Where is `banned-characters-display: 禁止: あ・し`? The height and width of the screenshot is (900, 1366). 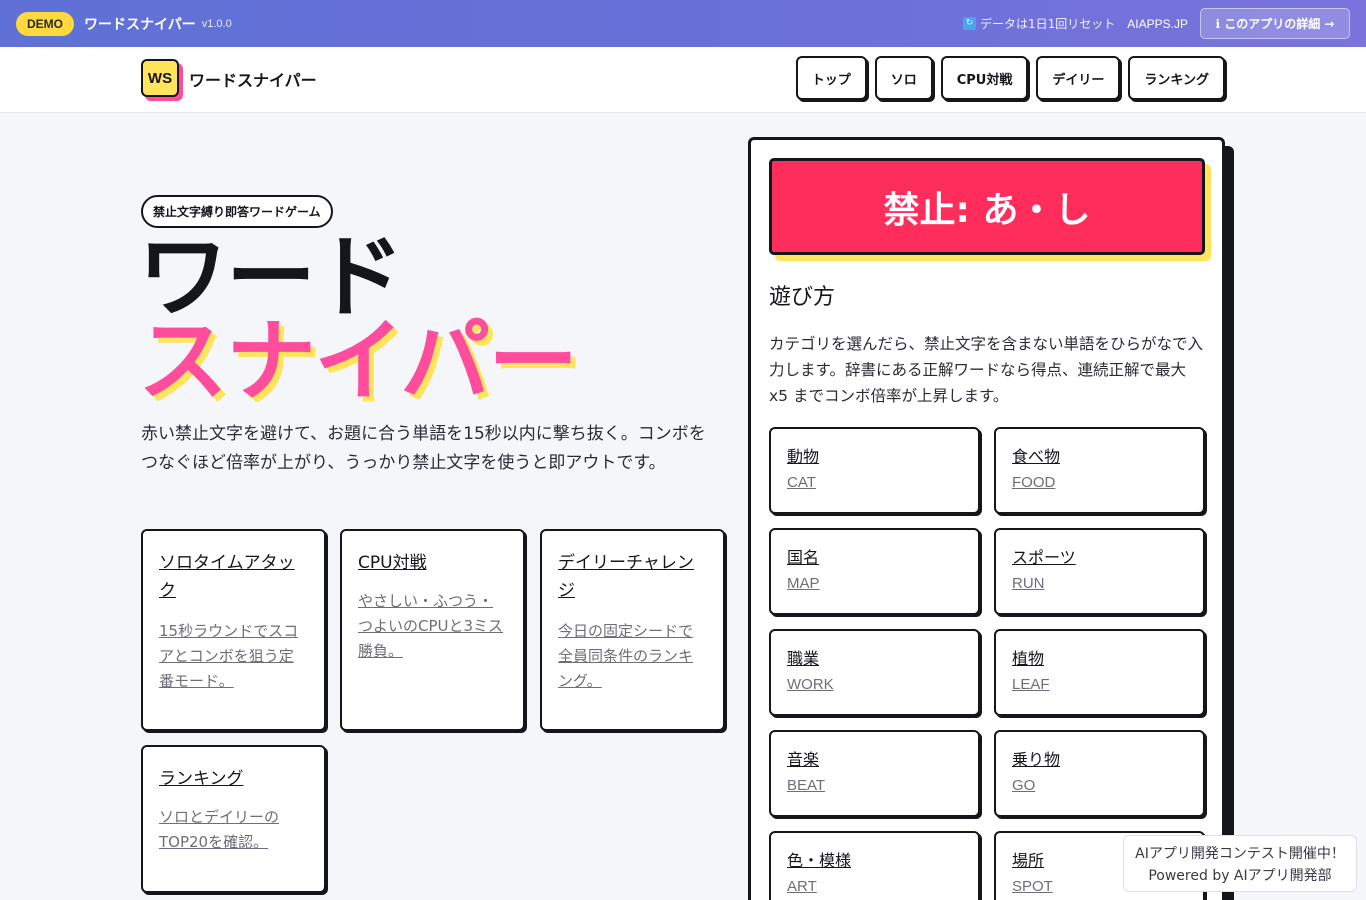 banned-characters-display: 禁止: あ・し is located at coordinates (987, 206).